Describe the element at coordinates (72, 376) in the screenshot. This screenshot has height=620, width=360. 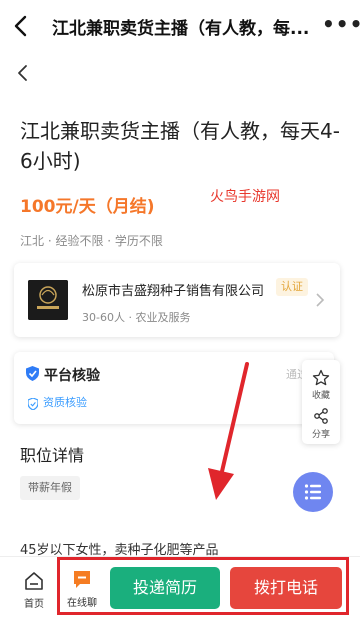
I see `platform-verify-title: 平台核验` at that location.